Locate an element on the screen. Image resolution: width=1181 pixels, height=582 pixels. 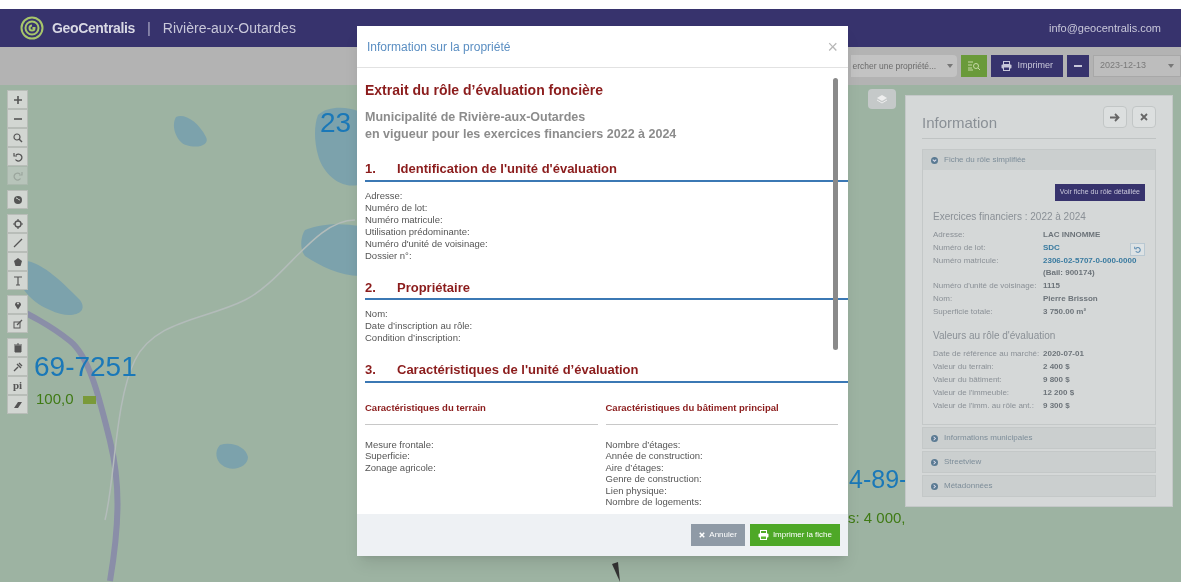
field-label: Nombre de logements: is located at coordinates (654, 502).